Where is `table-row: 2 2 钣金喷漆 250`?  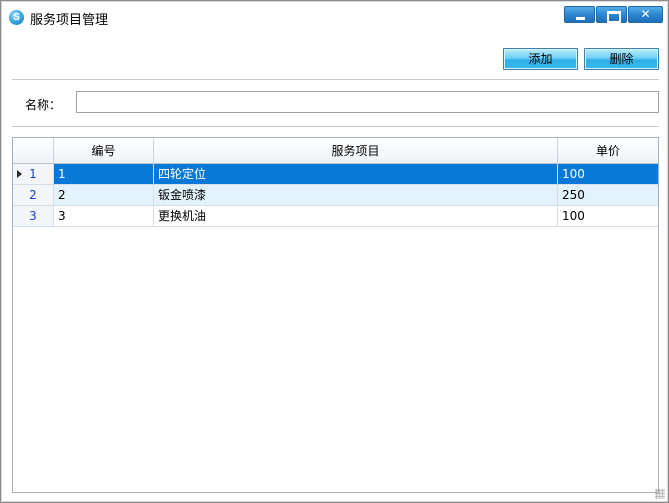 table-row: 2 2 钣金喷漆 250 is located at coordinates (335, 195).